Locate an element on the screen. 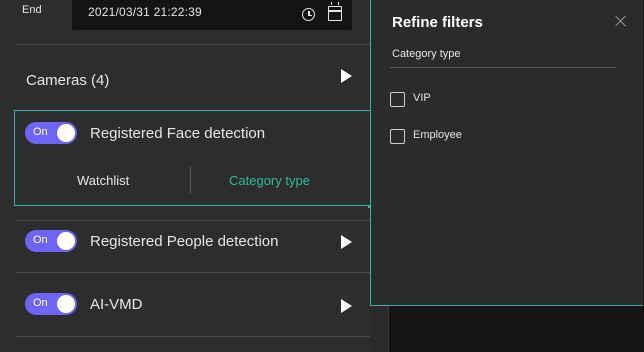 Image resolution: width=644 pixels, height=352 pixels. people-detection-row: On Registered People detection is located at coordinates (185, 241).